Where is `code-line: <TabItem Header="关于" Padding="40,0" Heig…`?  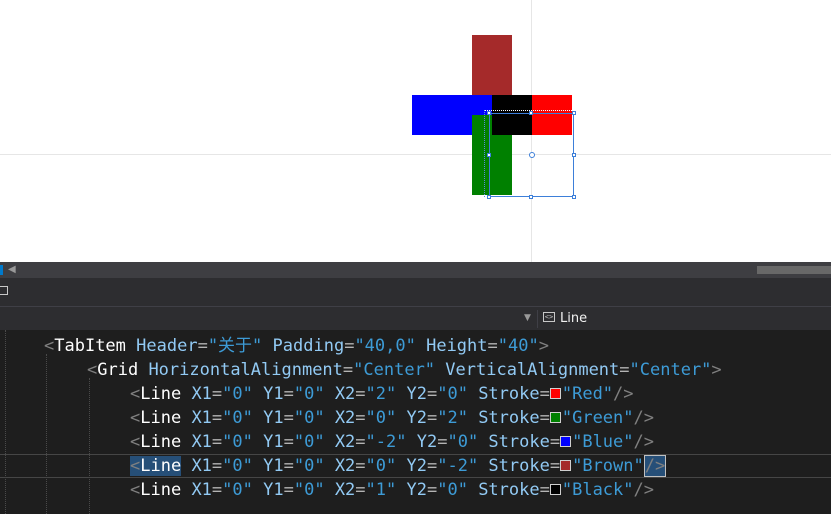 code-line: <TabItem Header="关于" Padding="40,0" Heig… is located at coordinates (415, 346).